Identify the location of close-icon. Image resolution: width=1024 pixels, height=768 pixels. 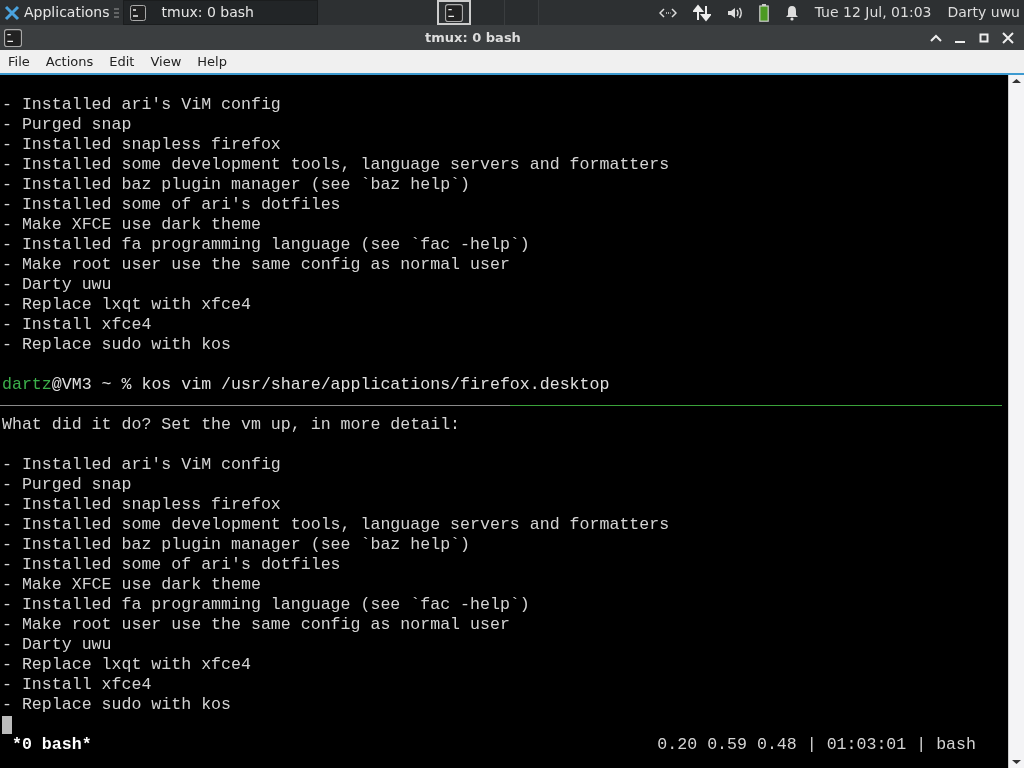
(1008, 38).